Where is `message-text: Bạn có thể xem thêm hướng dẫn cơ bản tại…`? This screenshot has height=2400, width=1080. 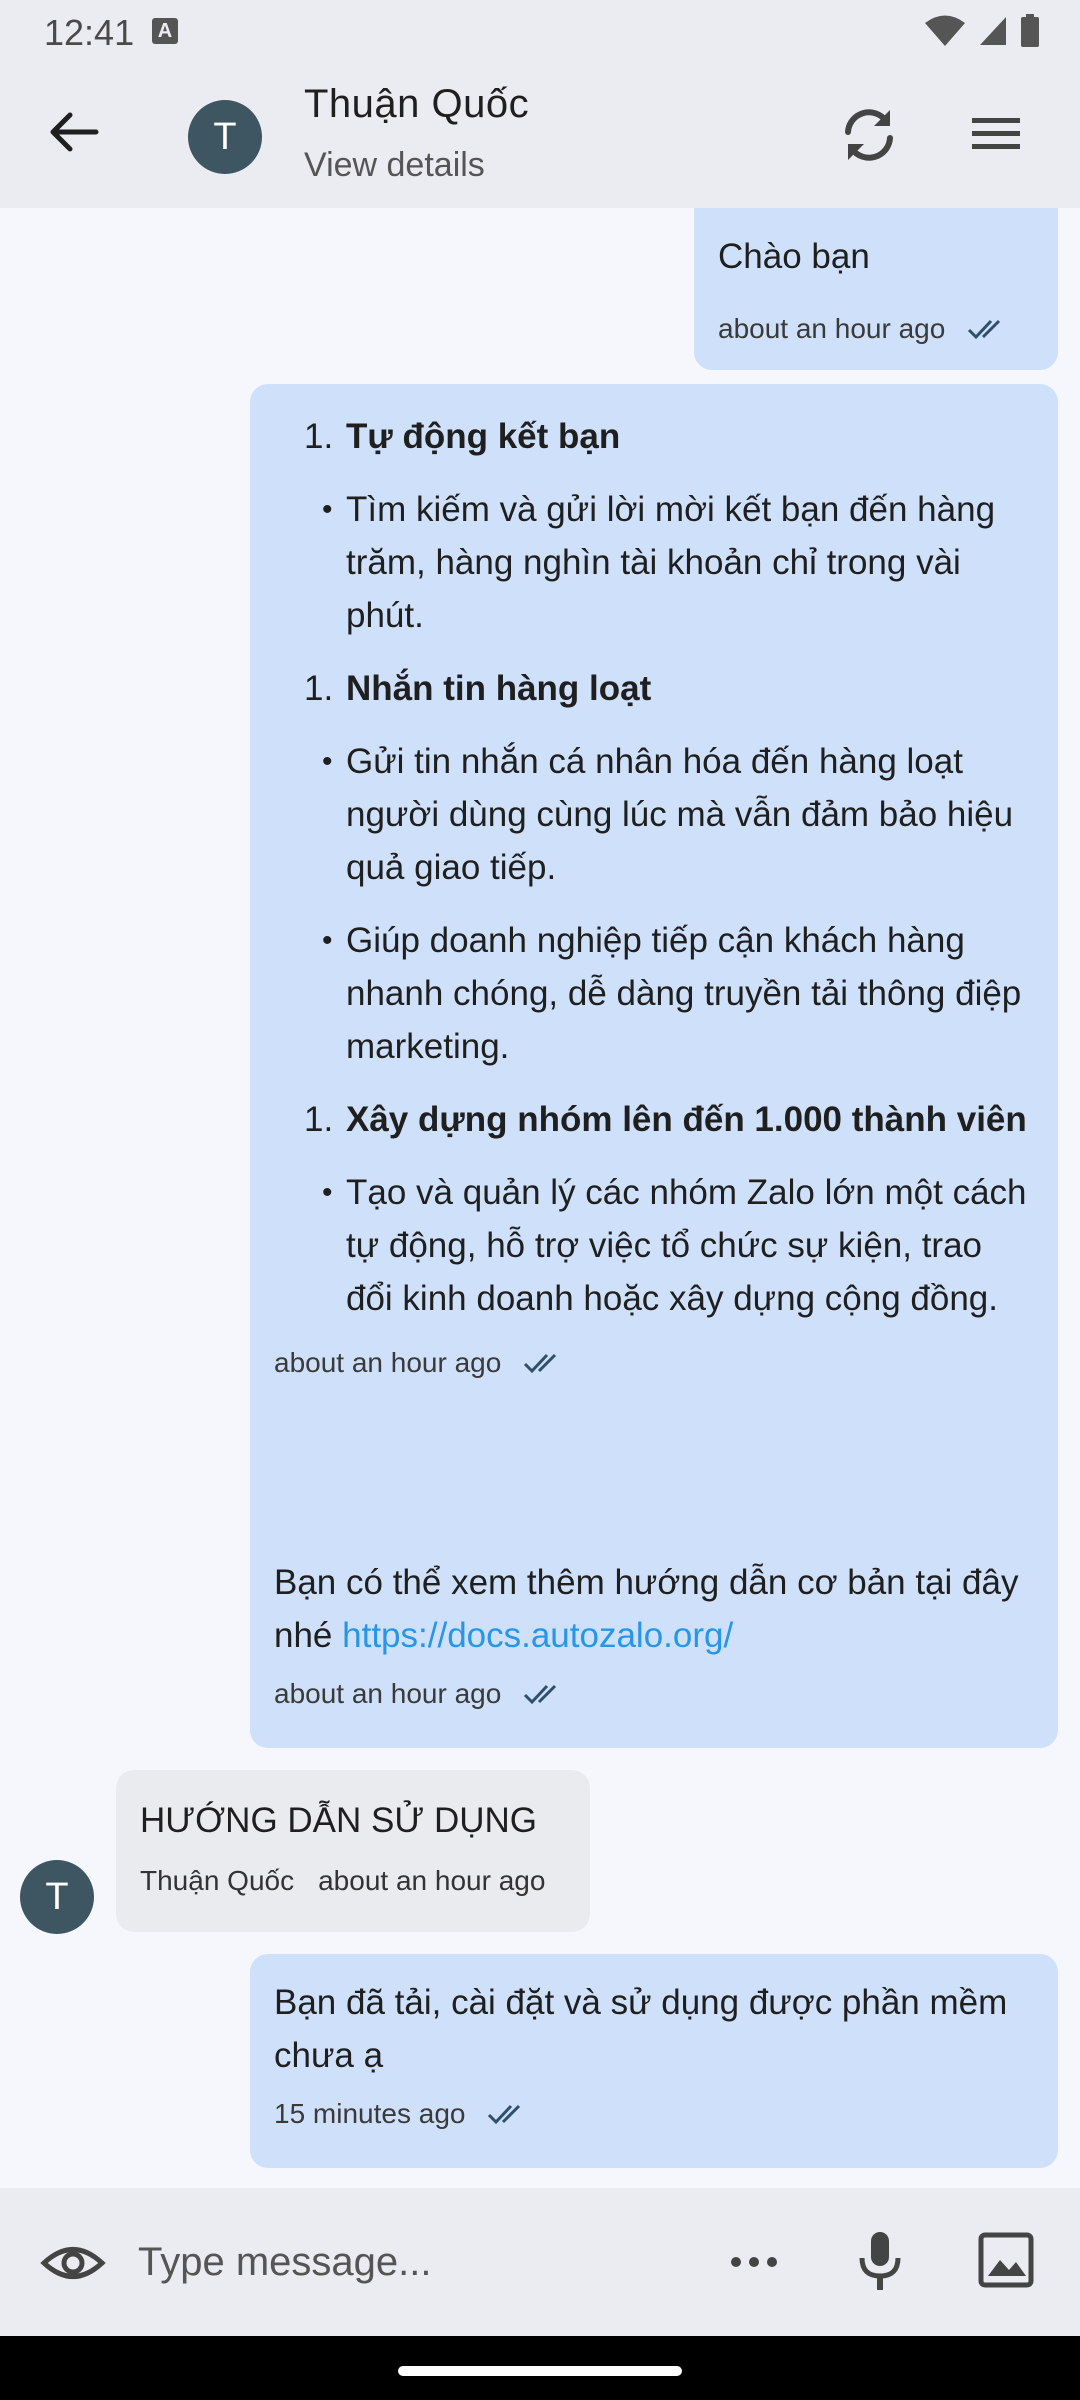 message-text: Bạn có thể xem thêm hướng dẫn cơ bản tại… is located at coordinates (654, 1609).